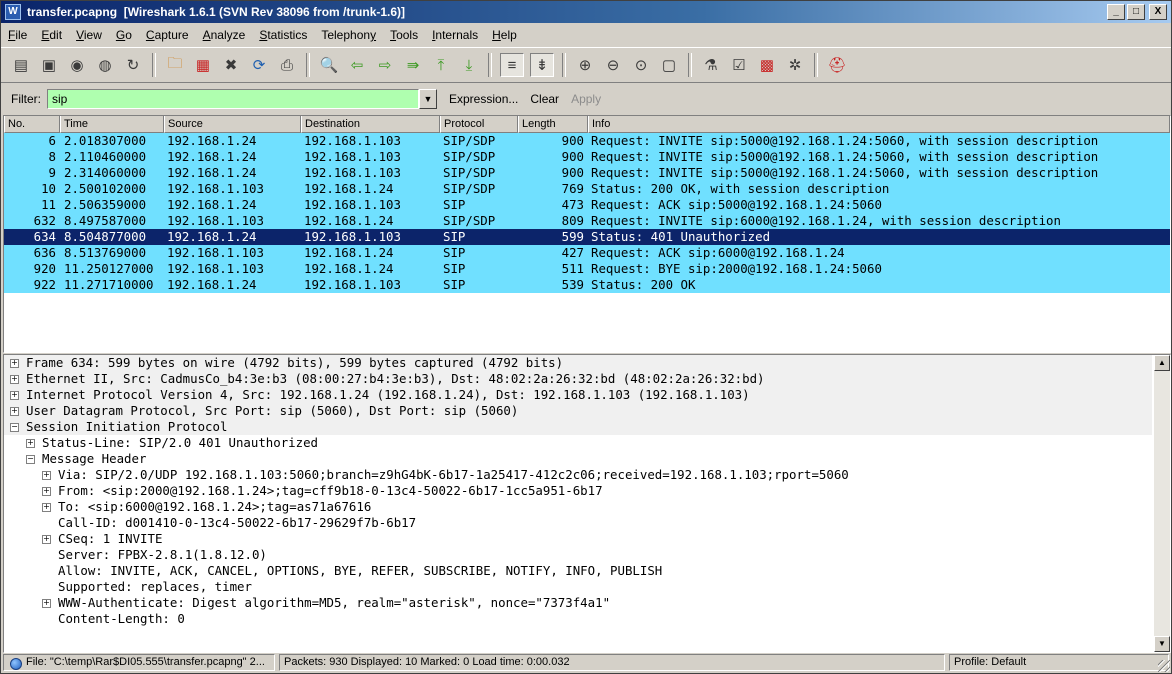  I want to click on resize-columns-icon: ▢, so click(669, 65).